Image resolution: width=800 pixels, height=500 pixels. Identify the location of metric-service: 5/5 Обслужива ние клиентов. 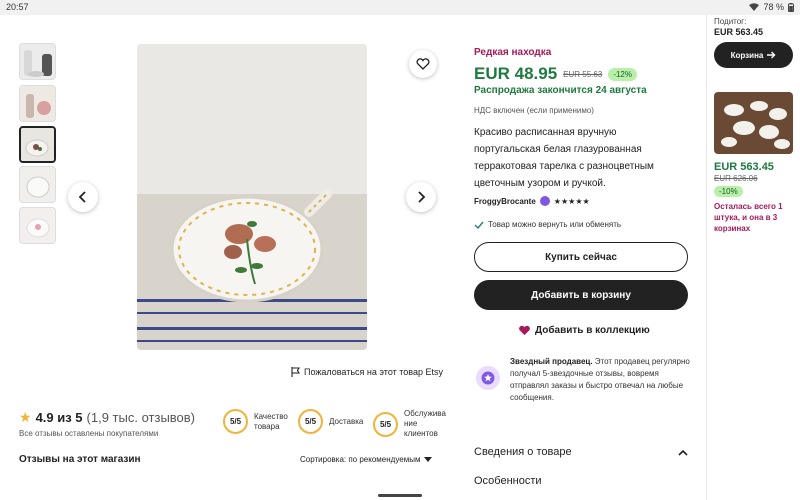
(410, 424).